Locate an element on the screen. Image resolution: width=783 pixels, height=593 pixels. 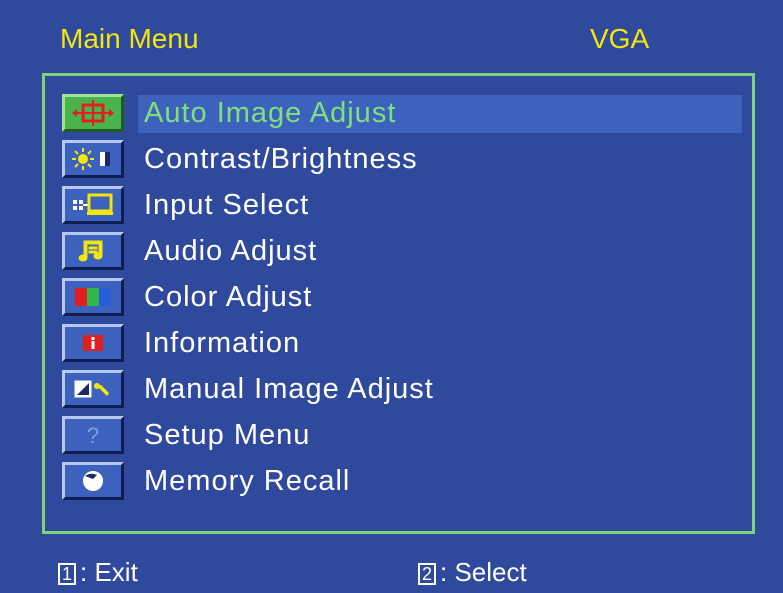
menu-item-label: Memory Recall is located at coordinates (247, 481).